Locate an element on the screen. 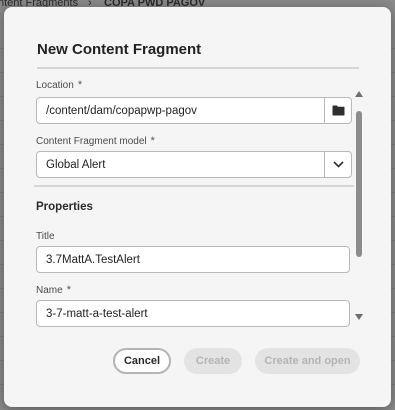  model-select: Global Alert is located at coordinates (194, 164).